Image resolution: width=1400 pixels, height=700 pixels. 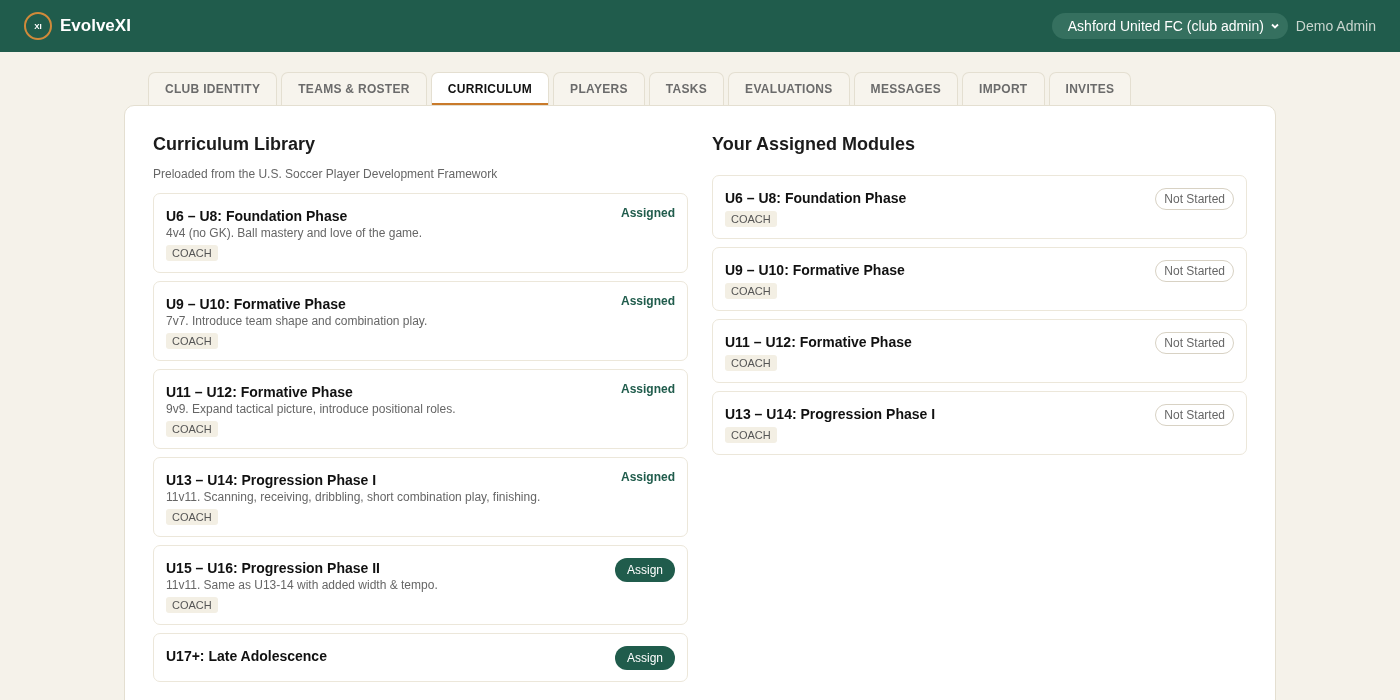 What do you see at coordinates (246, 656) in the screenshot?
I see `module-title: U17+: Late Adolescence` at bounding box center [246, 656].